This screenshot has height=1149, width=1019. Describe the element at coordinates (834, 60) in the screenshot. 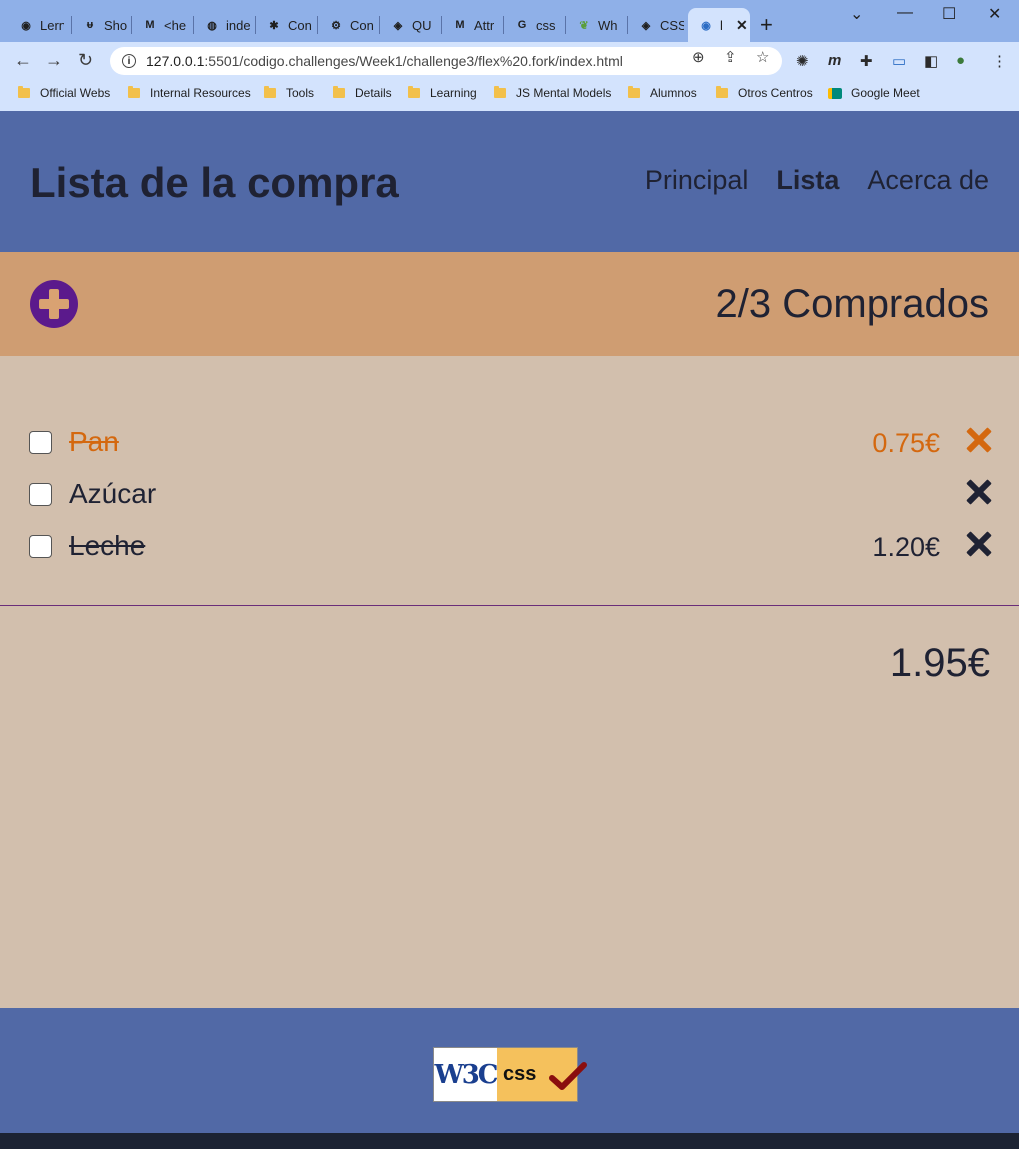

I see `extension-m-icon: m` at that location.